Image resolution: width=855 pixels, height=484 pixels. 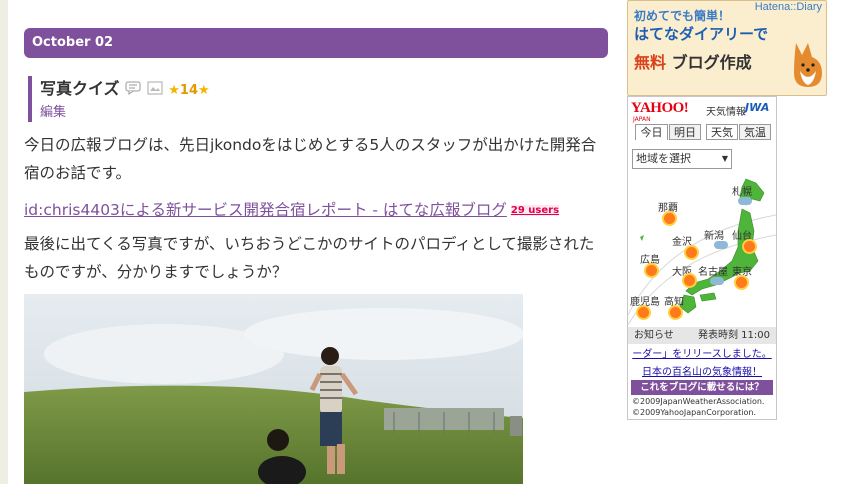 What do you see at coordinates (742, 270) in the screenshot?
I see `city-tokyo: 東京` at bounding box center [742, 270].